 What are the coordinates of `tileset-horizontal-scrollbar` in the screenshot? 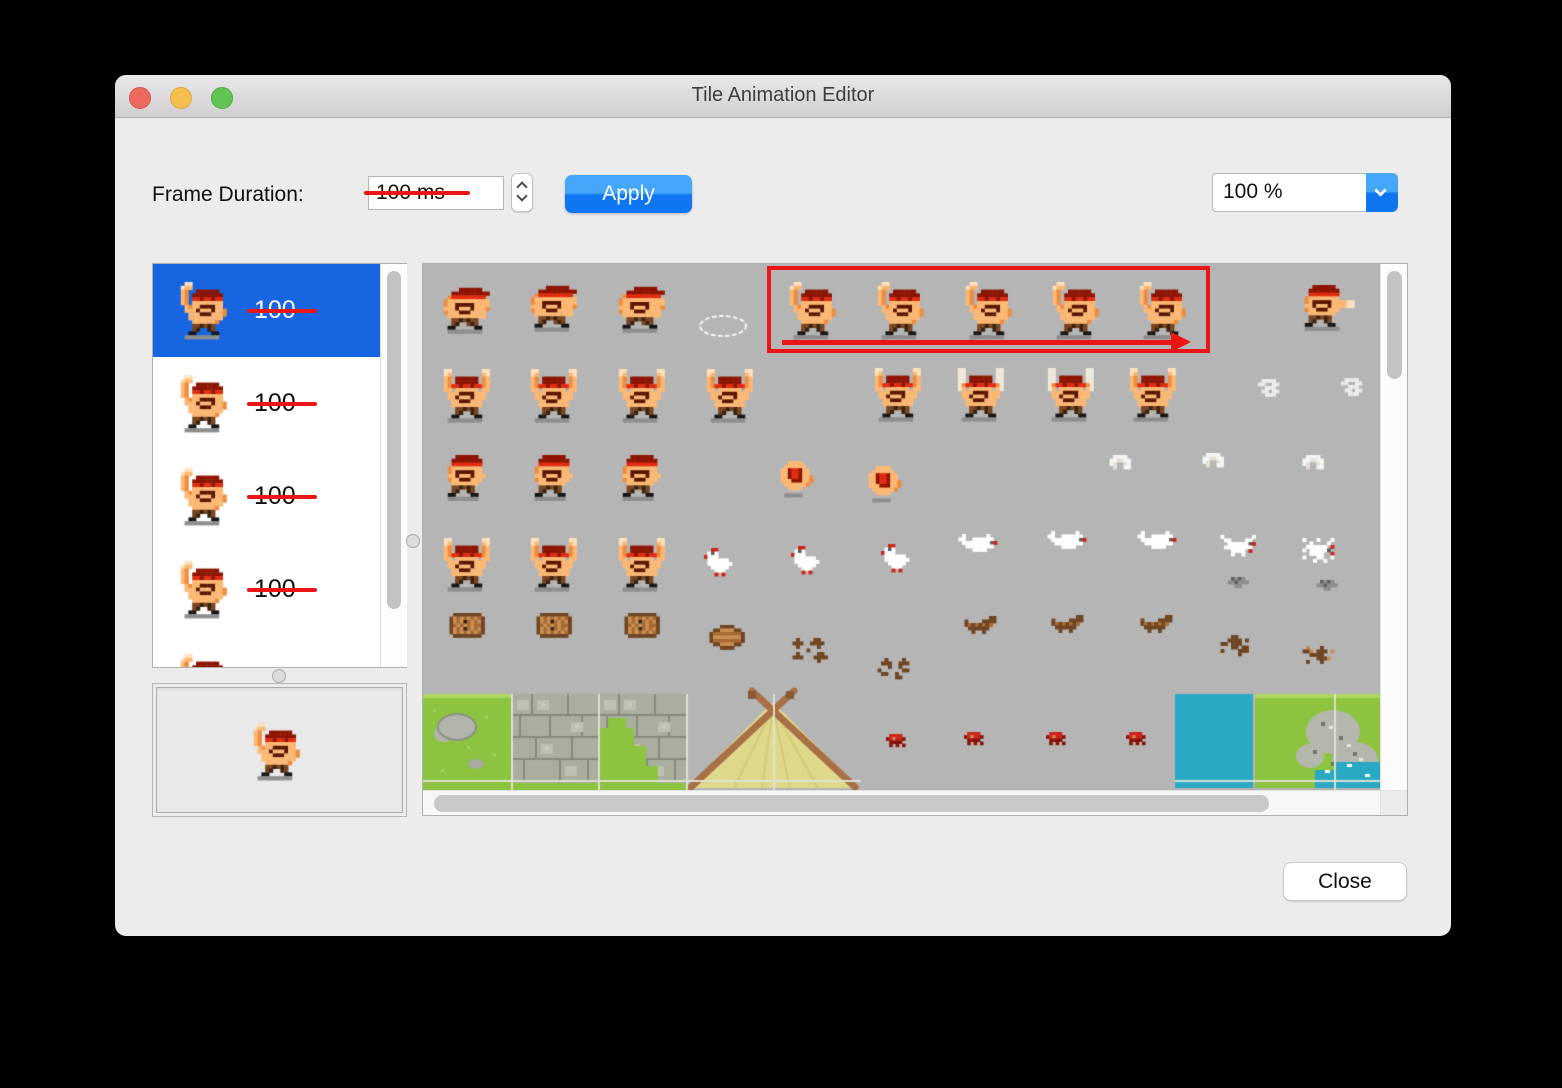 It's located at (901, 802).